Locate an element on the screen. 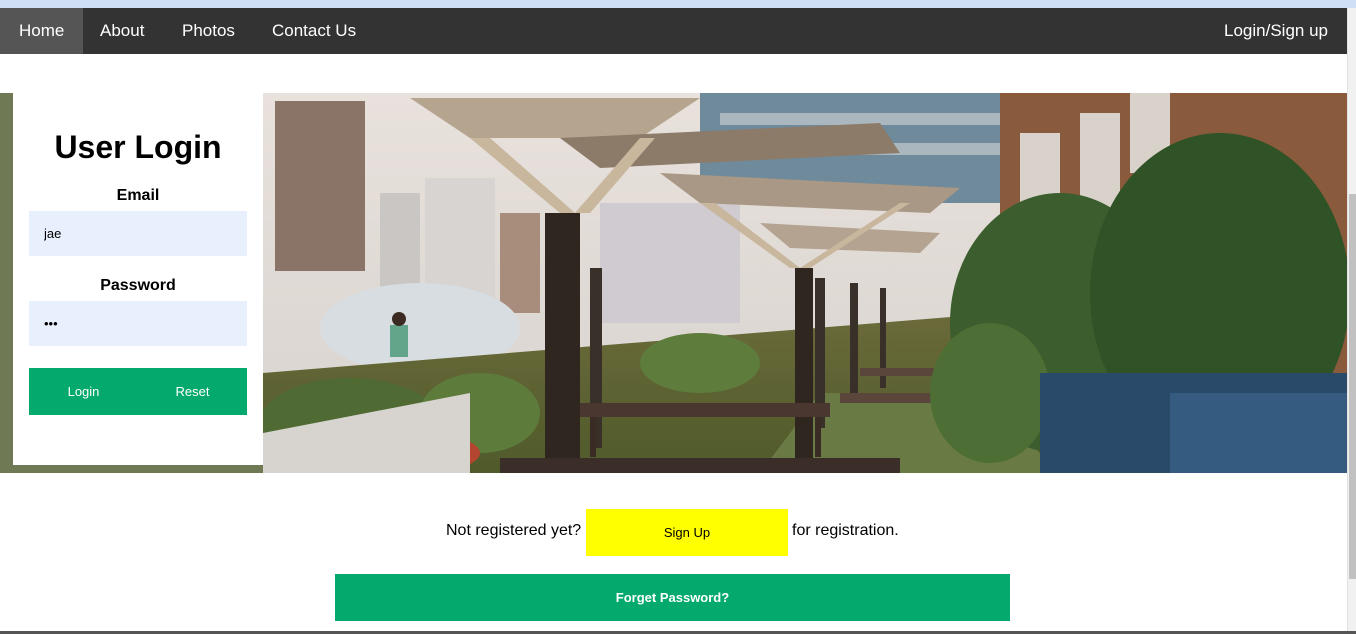 Image resolution: width=1356 pixels, height=634 pixels. registration-suffix-text: for registration. is located at coordinates (845, 530).